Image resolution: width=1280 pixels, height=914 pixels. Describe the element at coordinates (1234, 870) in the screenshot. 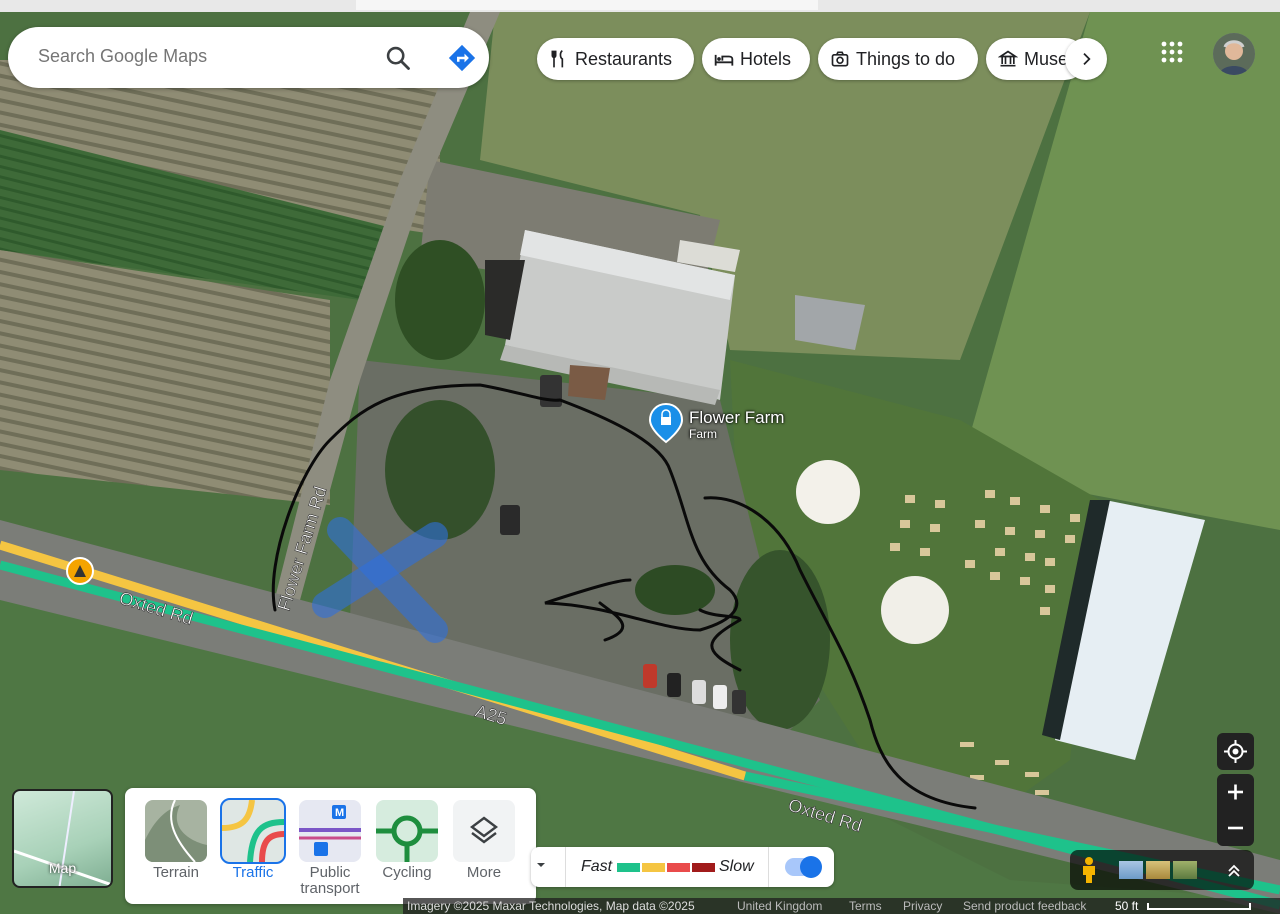

I see `expand-up-icon` at that location.